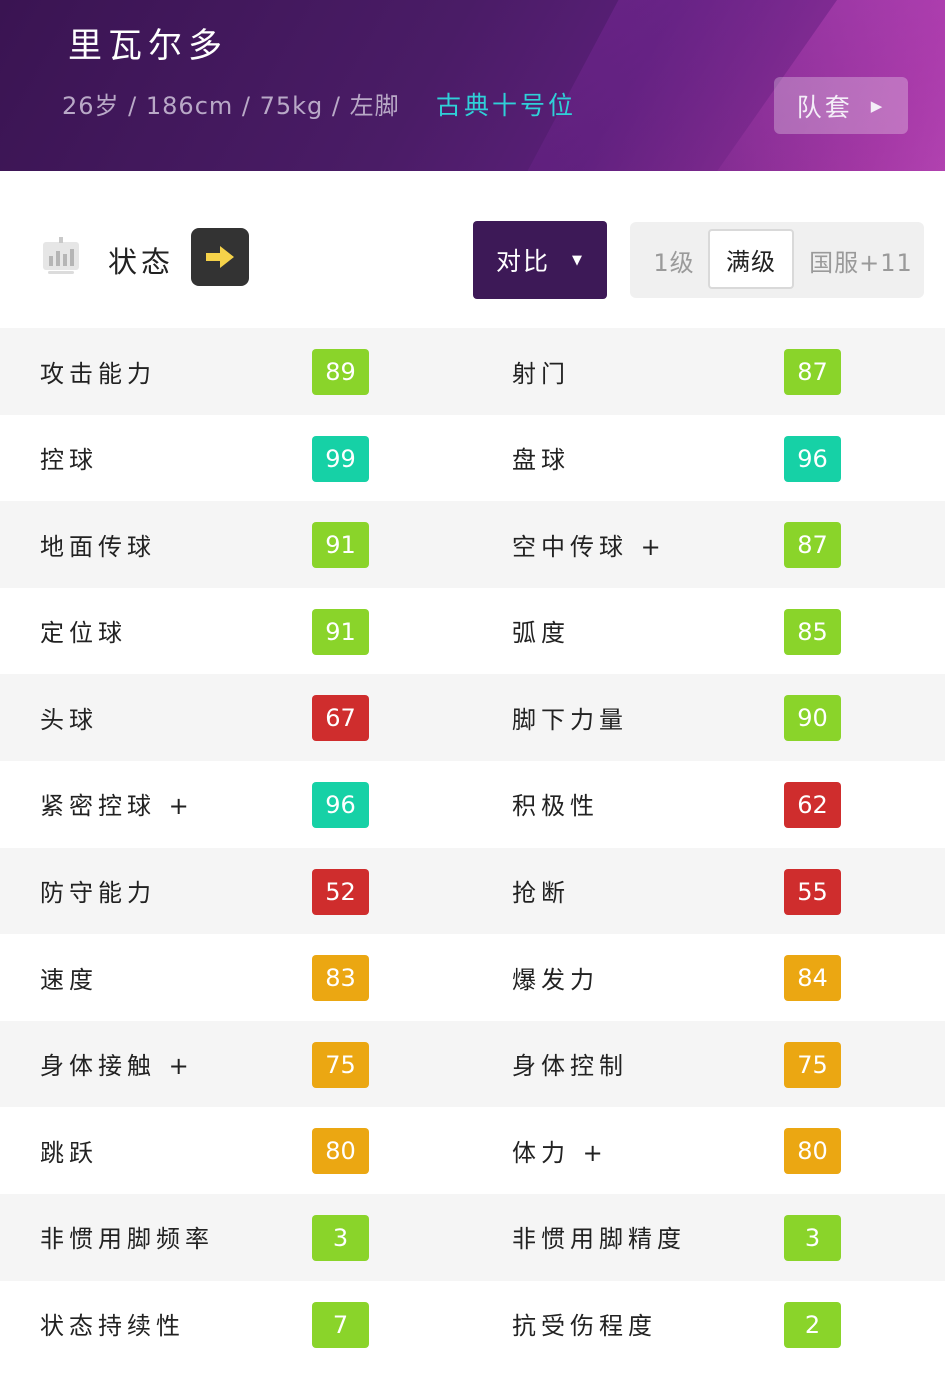  I want to click on stat-label: 体力 +, so click(560, 1152).